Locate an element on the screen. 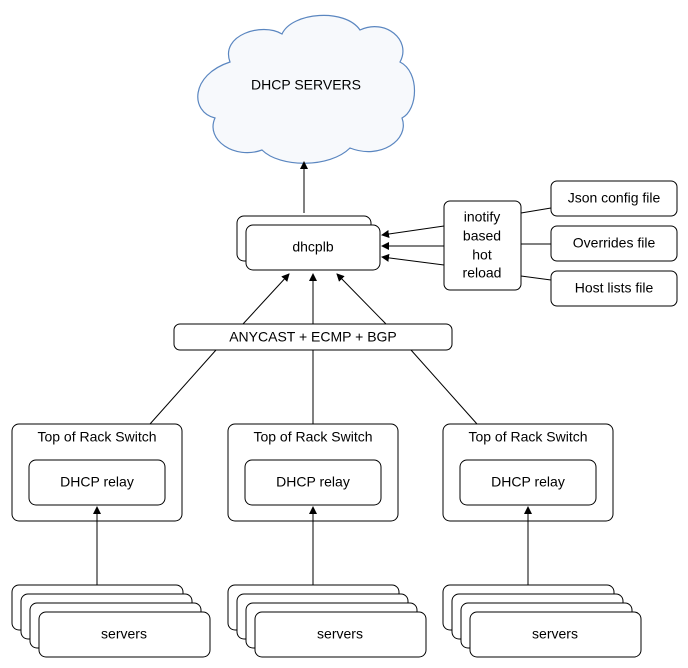  dhcplb-node: dhcplb is located at coordinates (308, 243).